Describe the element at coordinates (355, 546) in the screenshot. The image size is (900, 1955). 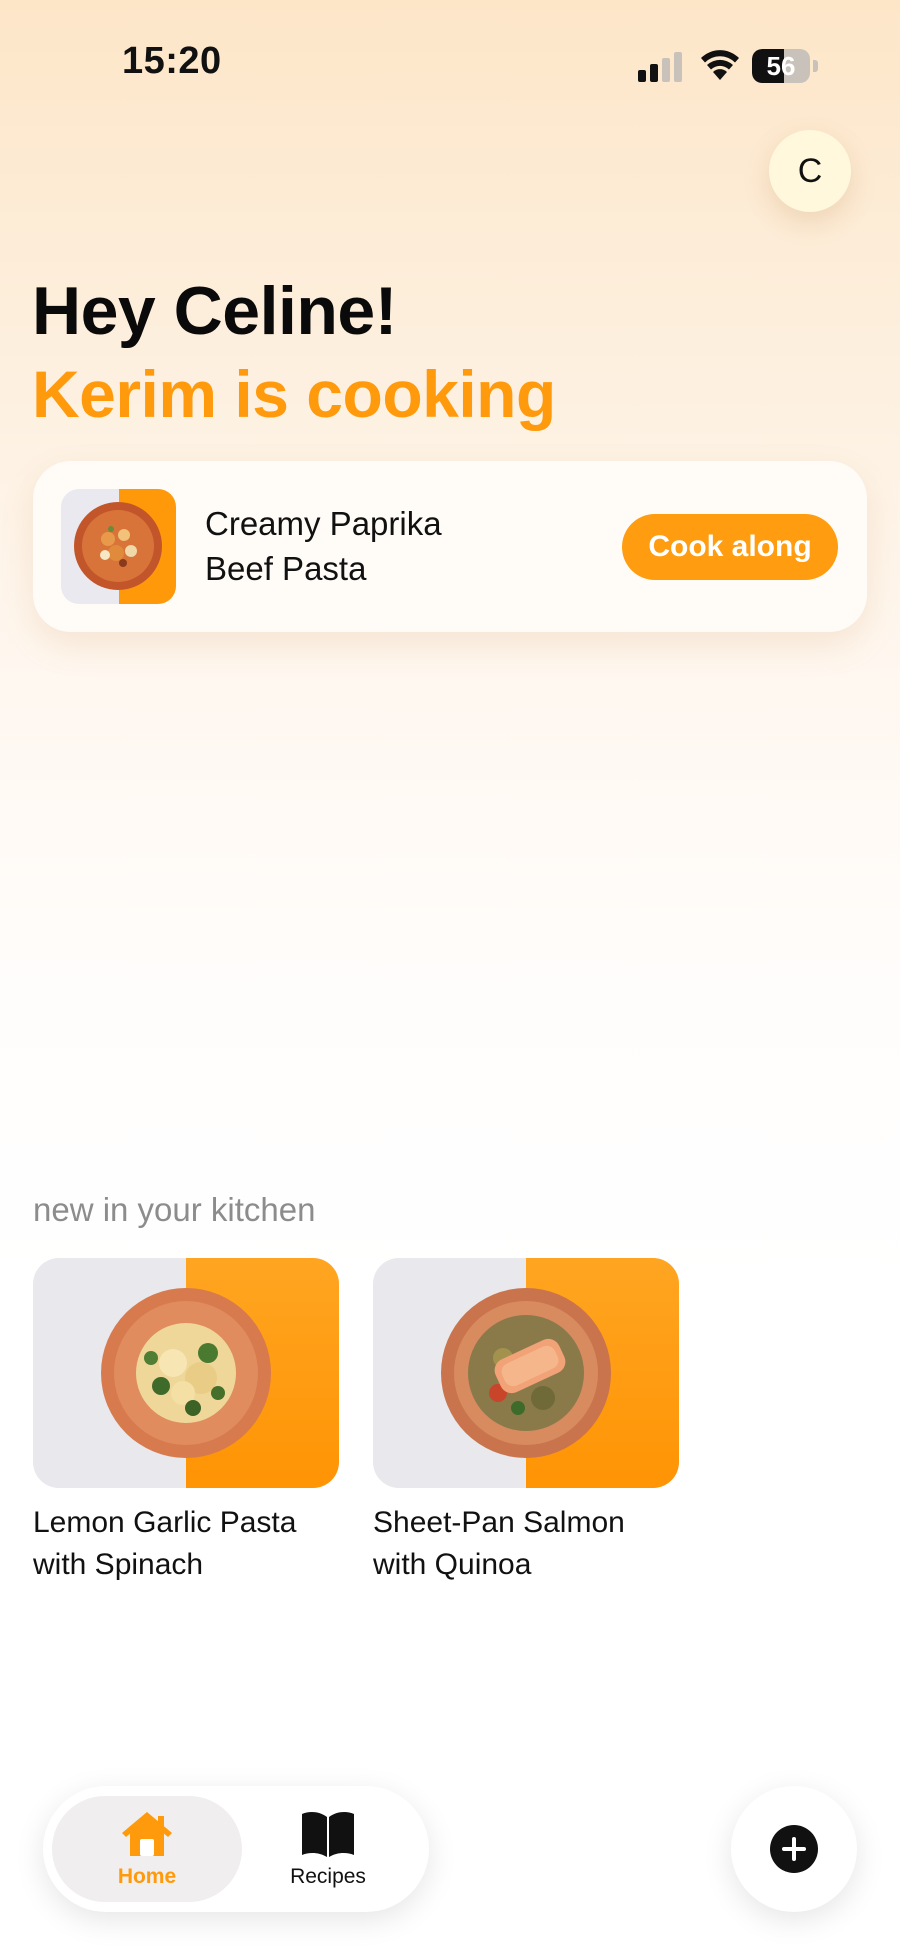
I see `now-cooking-recipe-title: Creamy Paprika Beef Pasta` at that location.